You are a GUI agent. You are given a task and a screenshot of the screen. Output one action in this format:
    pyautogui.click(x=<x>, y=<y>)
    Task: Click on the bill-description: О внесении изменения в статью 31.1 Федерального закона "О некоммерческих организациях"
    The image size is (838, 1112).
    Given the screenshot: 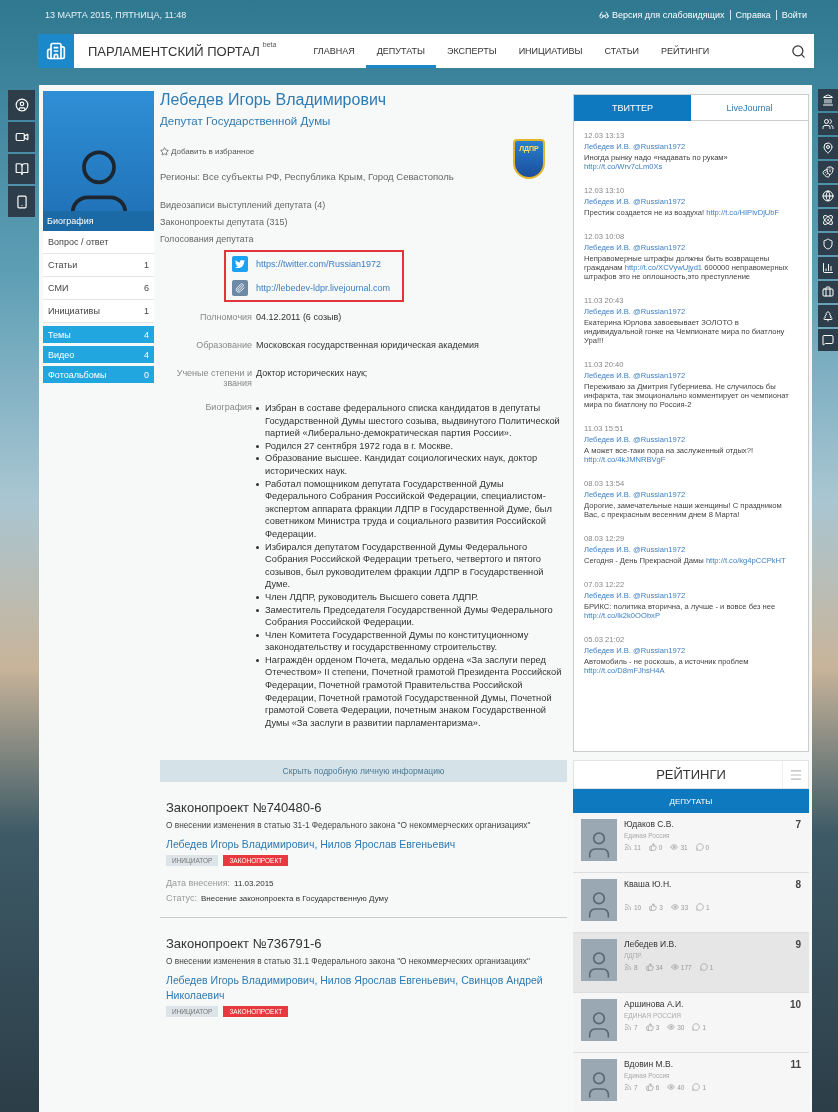 What is the action you would take?
    pyautogui.click(x=348, y=961)
    